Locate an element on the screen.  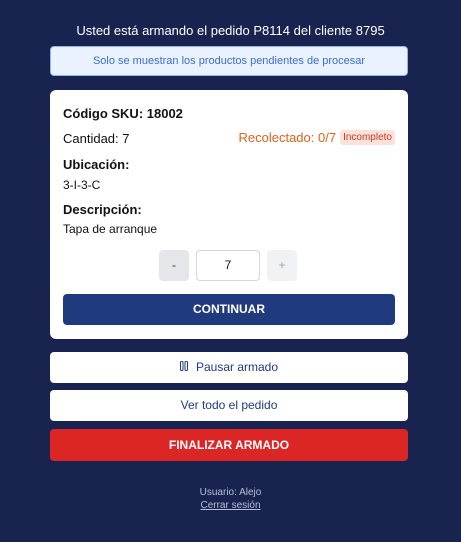
collected-status: Recolectado: 0/7 Incompleto is located at coordinates (316, 137).